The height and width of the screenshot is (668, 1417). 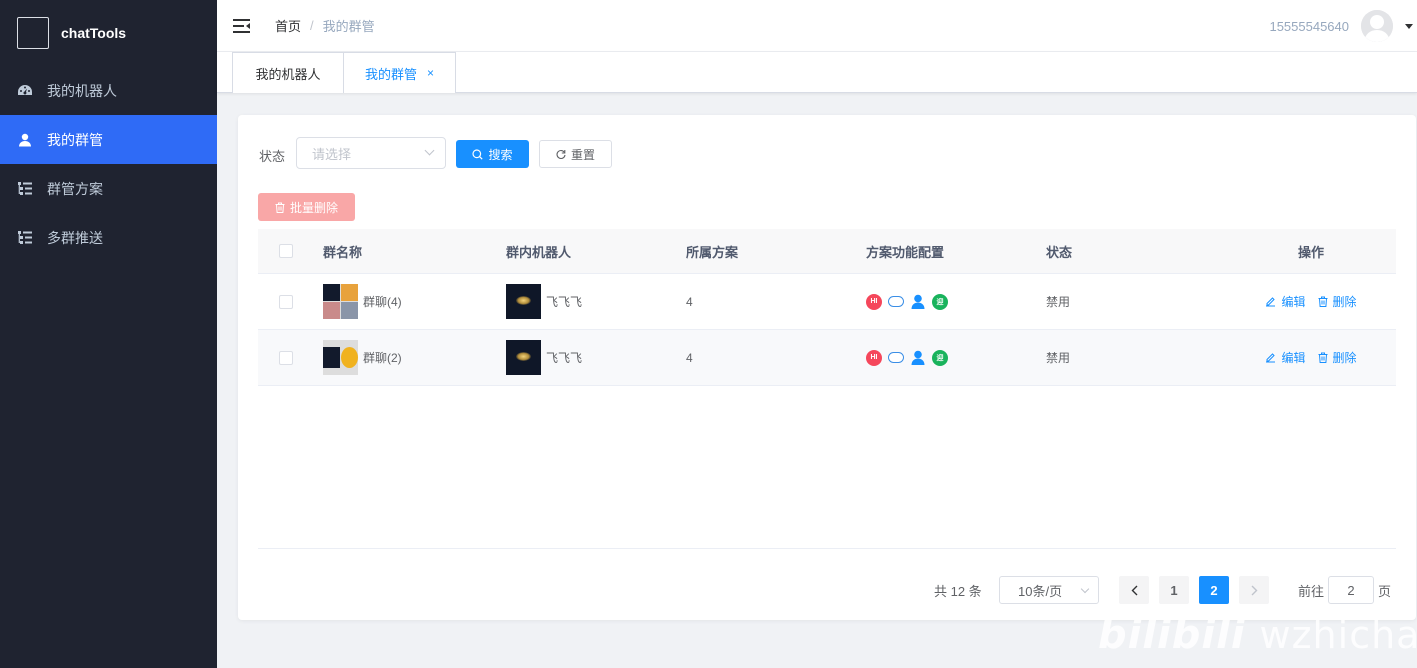 I want to click on group-avatar, so click(x=340, y=357).